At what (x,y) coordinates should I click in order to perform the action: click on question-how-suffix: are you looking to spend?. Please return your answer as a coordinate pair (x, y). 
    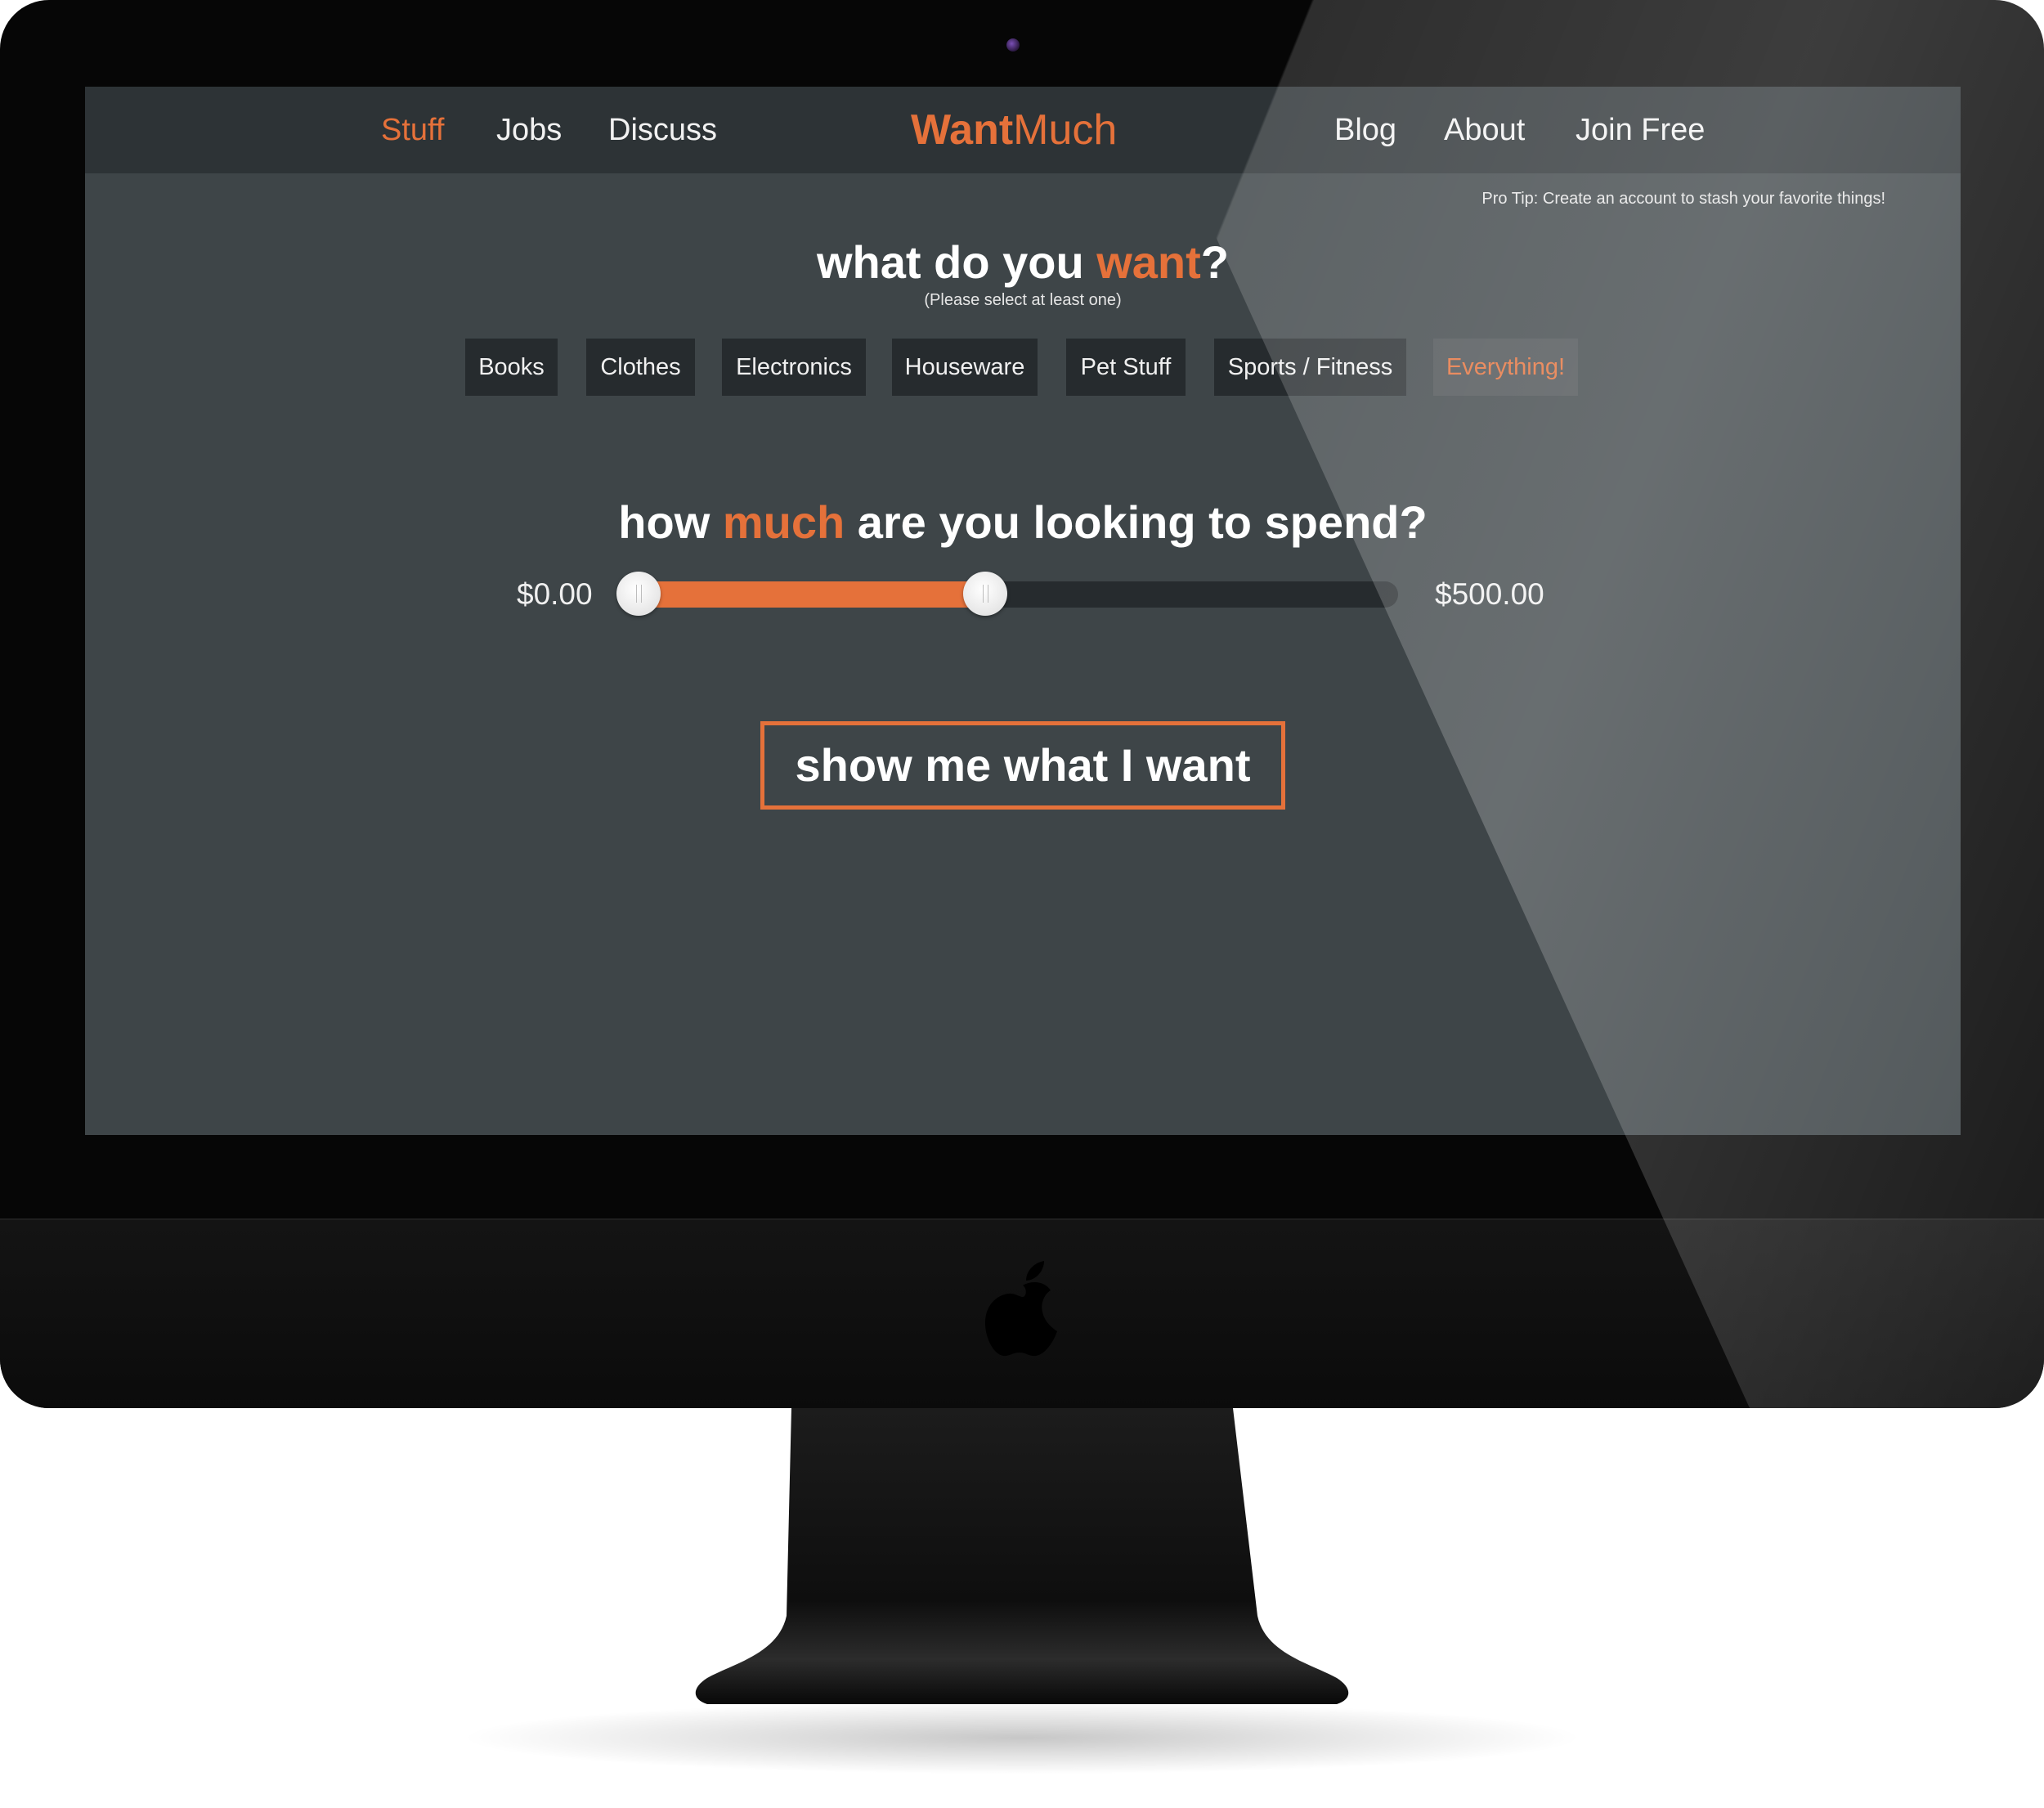
    Looking at the image, I should click on (1136, 522).